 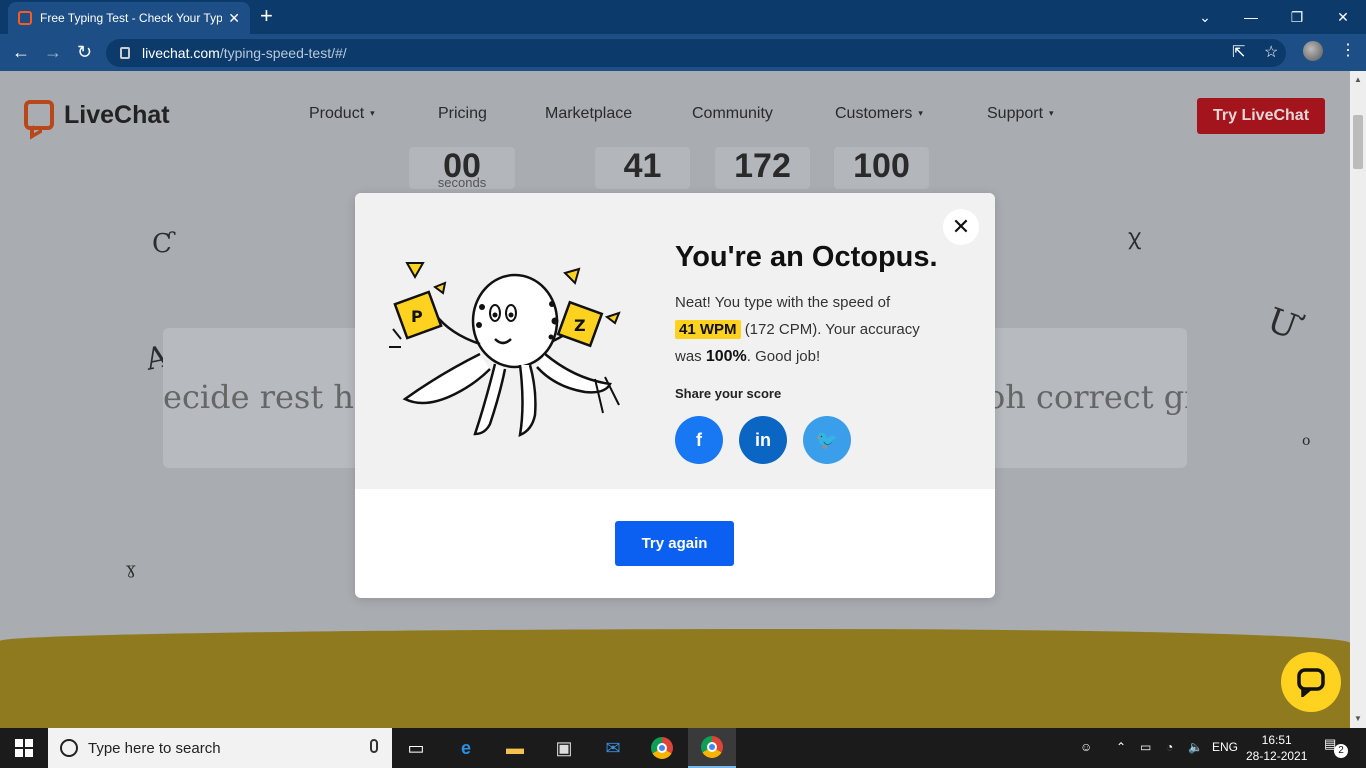 I want to click on tile-p: P, so click(x=417, y=316).